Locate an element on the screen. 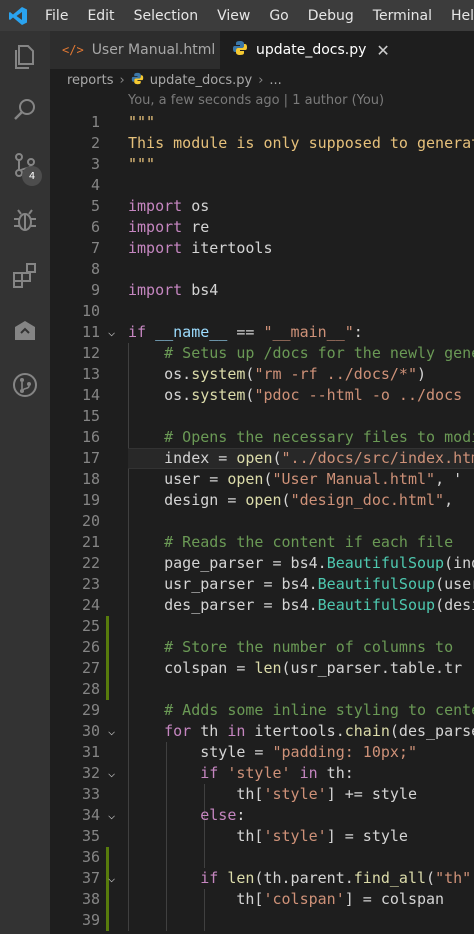 This screenshot has width=474, height=934. code-text: for th in itertools.chain(des_parser is located at coordinates (301, 731).